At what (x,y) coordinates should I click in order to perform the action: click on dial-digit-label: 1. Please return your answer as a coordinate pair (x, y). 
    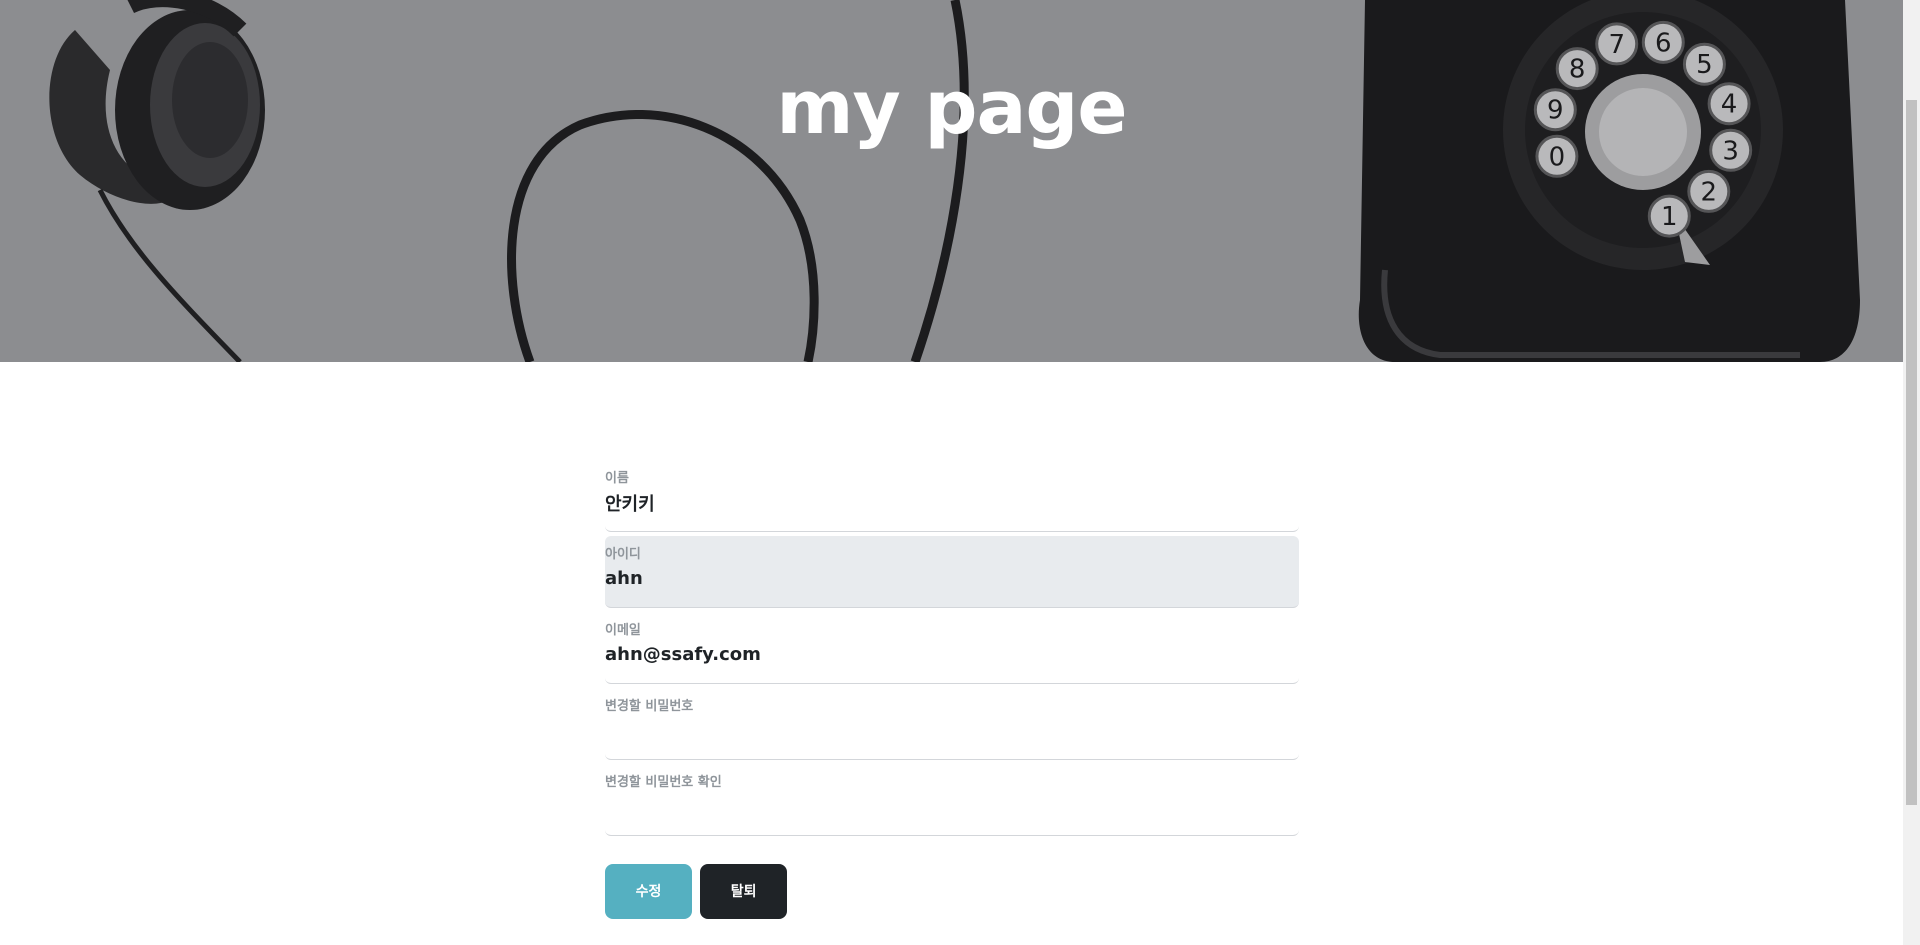
    Looking at the image, I should click on (1669, 217).